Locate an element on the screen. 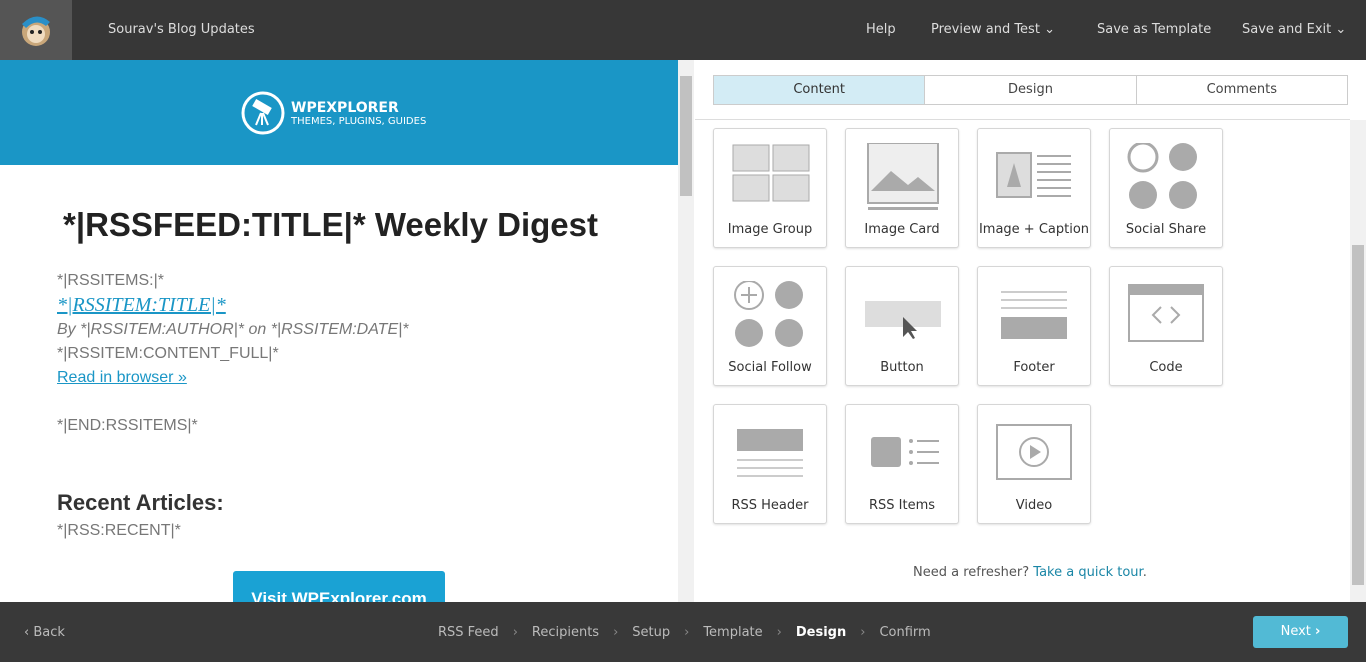  step-rss-feed: RSS Feed is located at coordinates (468, 632).